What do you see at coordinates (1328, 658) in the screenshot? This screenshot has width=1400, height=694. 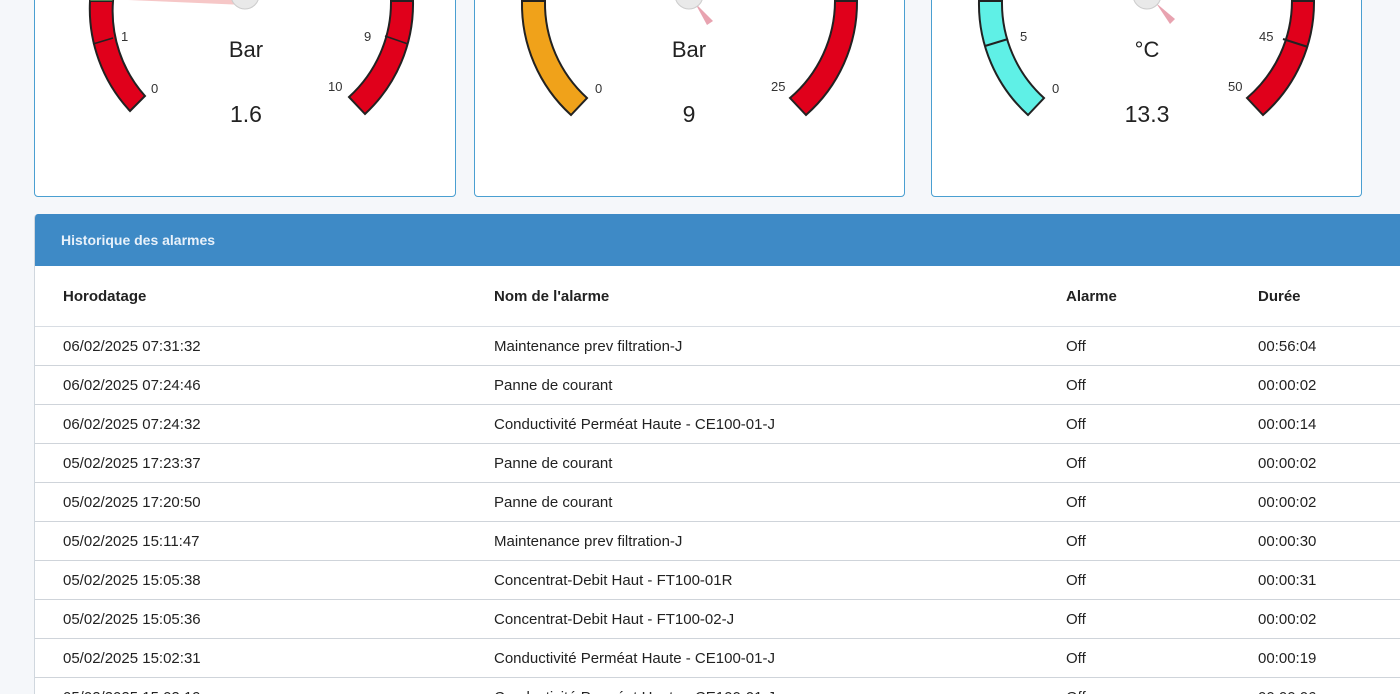 I see `cell-duration: 00:00:19` at bounding box center [1328, 658].